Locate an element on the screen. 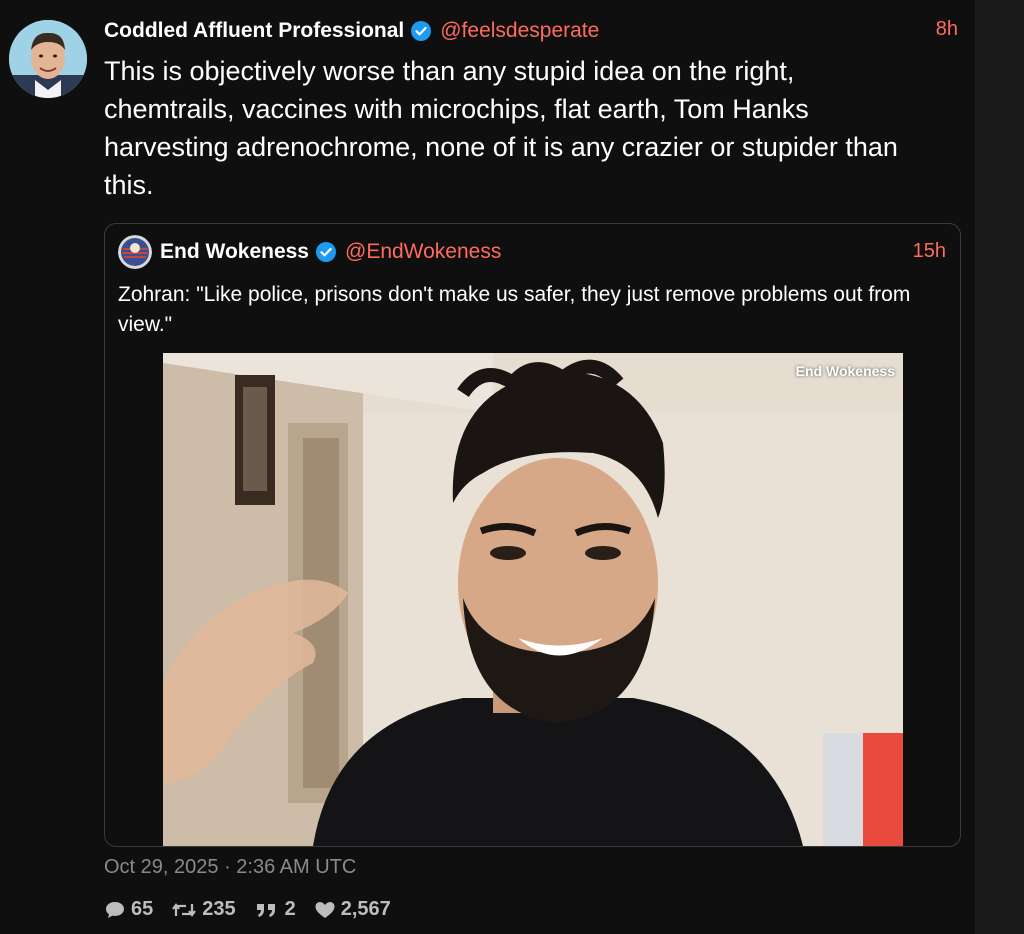  quoted-author-line: End Wokeness @EndWokeness is located at coordinates (330, 252).